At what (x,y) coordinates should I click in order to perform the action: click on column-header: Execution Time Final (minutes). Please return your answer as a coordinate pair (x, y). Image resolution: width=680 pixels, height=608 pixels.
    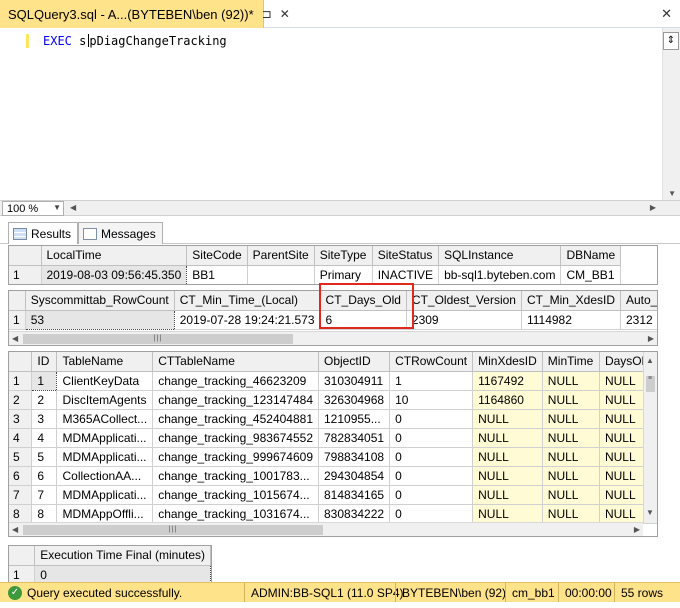
    Looking at the image, I should click on (122, 556).